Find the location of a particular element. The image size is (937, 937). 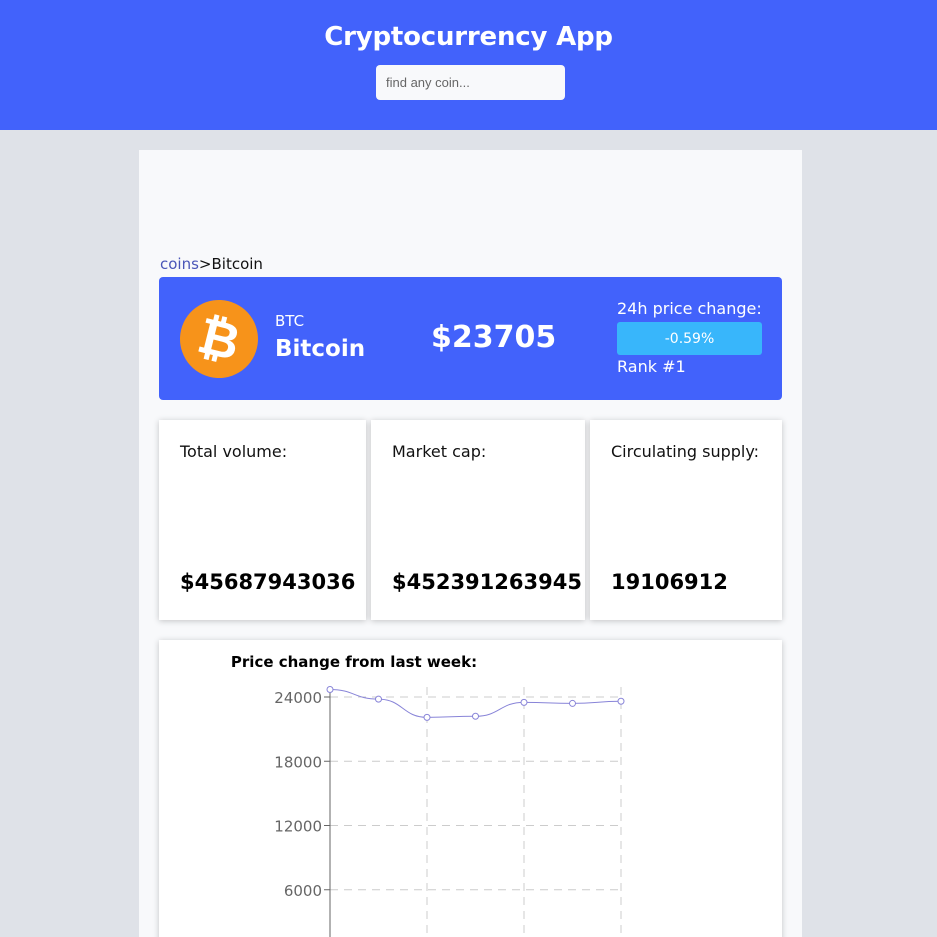

app-header: Cryptocurrency App is located at coordinates (468, 65).